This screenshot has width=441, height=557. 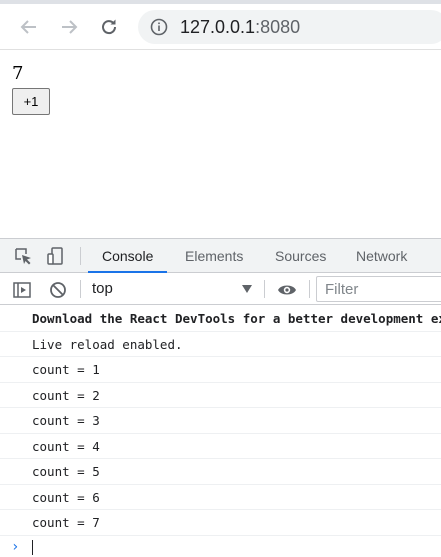 I want to click on console-filter-input, so click(x=378, y=289).